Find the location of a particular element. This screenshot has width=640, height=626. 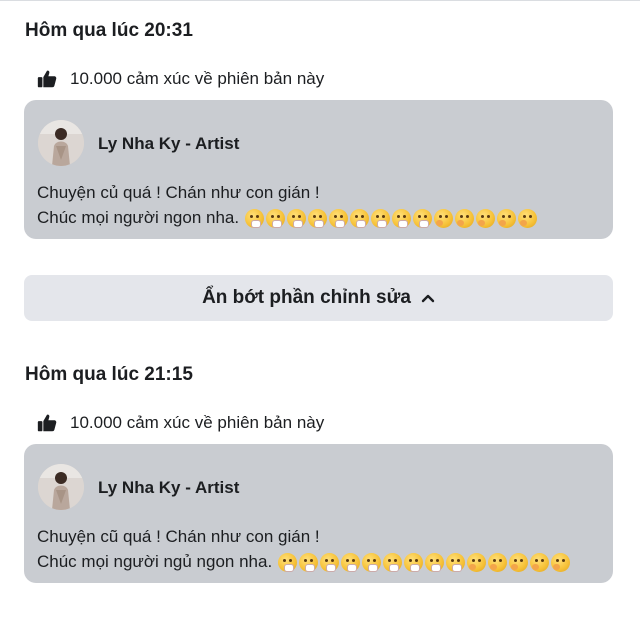

revision-timestamp: Hôm qua lúc 20:31 is located at coordinates (109, 30).